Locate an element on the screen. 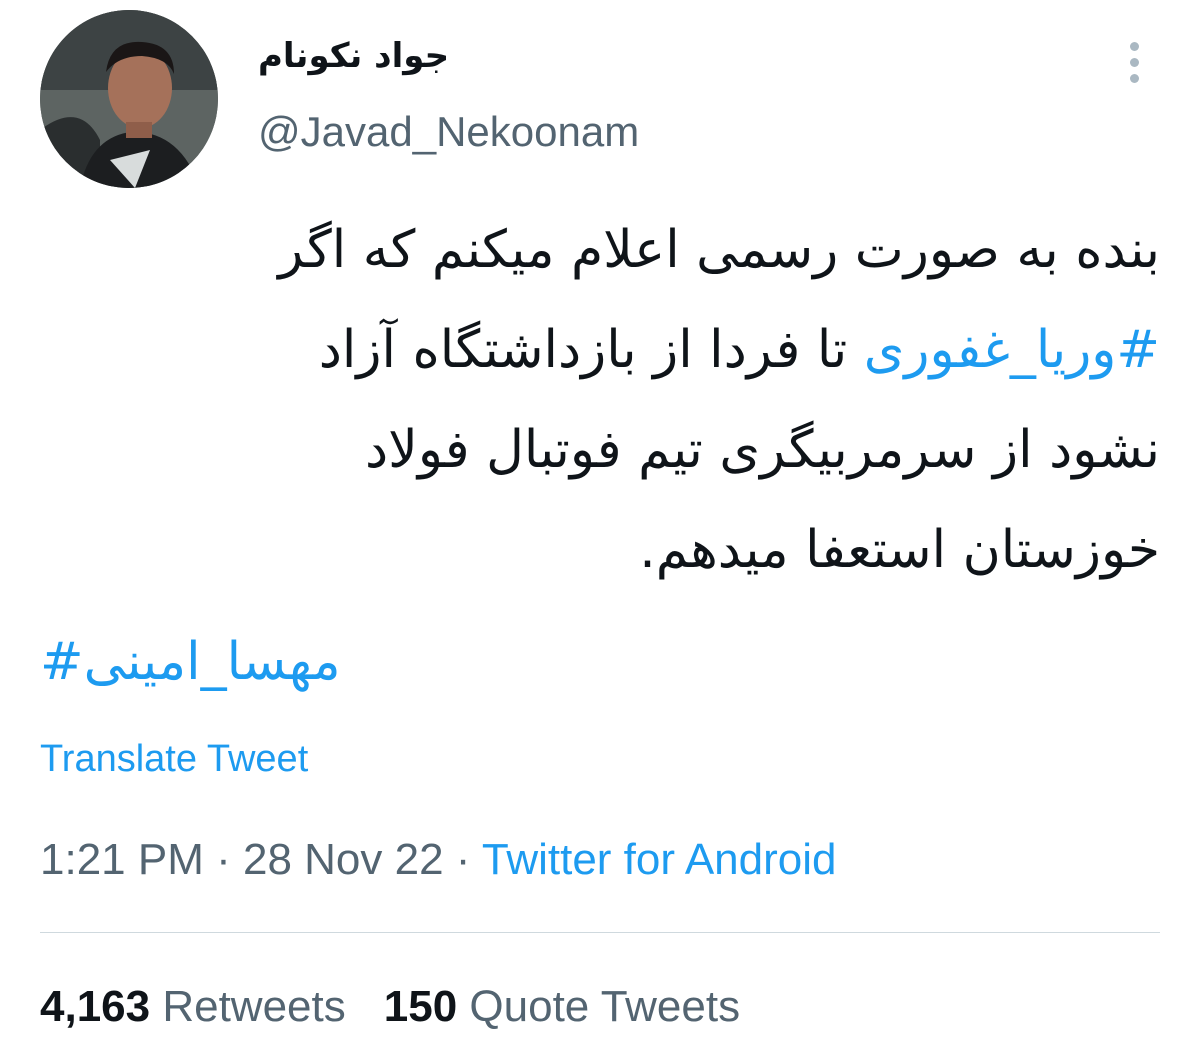  quote-tweets-stat: 150 Quote Tweets is located at coordinates (562, 1006).